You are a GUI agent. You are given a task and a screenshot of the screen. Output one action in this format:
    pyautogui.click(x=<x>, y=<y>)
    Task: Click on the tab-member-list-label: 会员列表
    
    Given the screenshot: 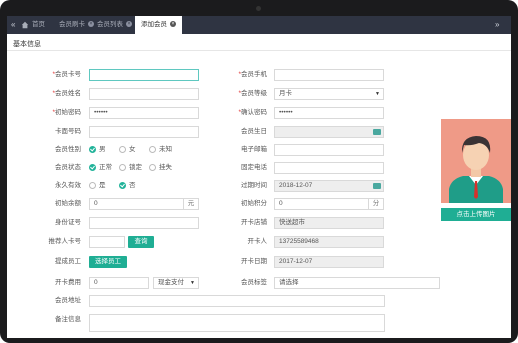 What is the action you would take?
    pyautogui.click(x=110, y=24)
    